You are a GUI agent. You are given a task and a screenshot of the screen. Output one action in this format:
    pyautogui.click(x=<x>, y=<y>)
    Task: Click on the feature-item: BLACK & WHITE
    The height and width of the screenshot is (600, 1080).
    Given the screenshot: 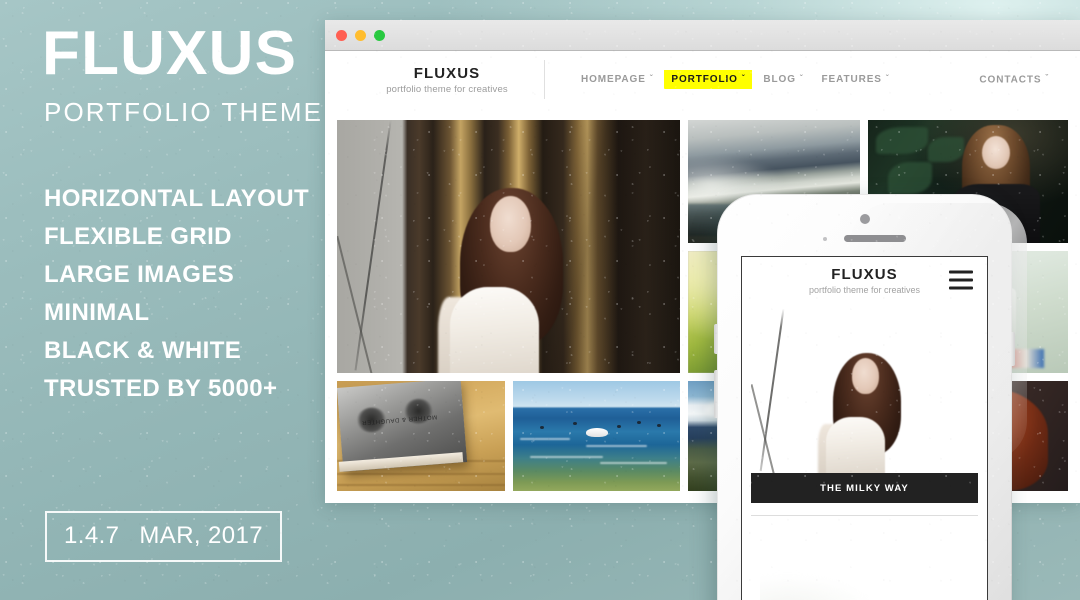 What is the action you would take?
    pyautogui.click(x=143, y=350)
    